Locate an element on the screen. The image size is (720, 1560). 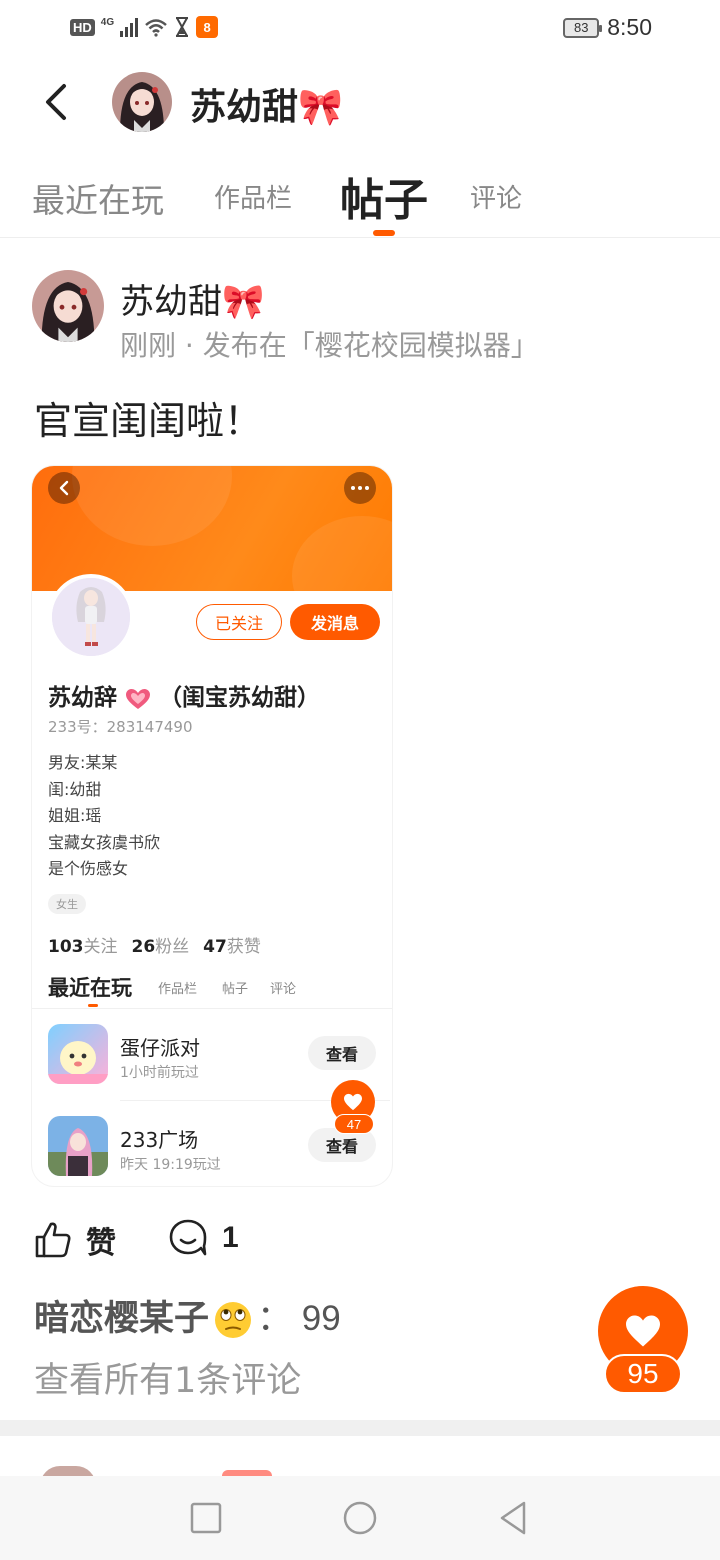
profile-banner is located at coordinates (212, 551).